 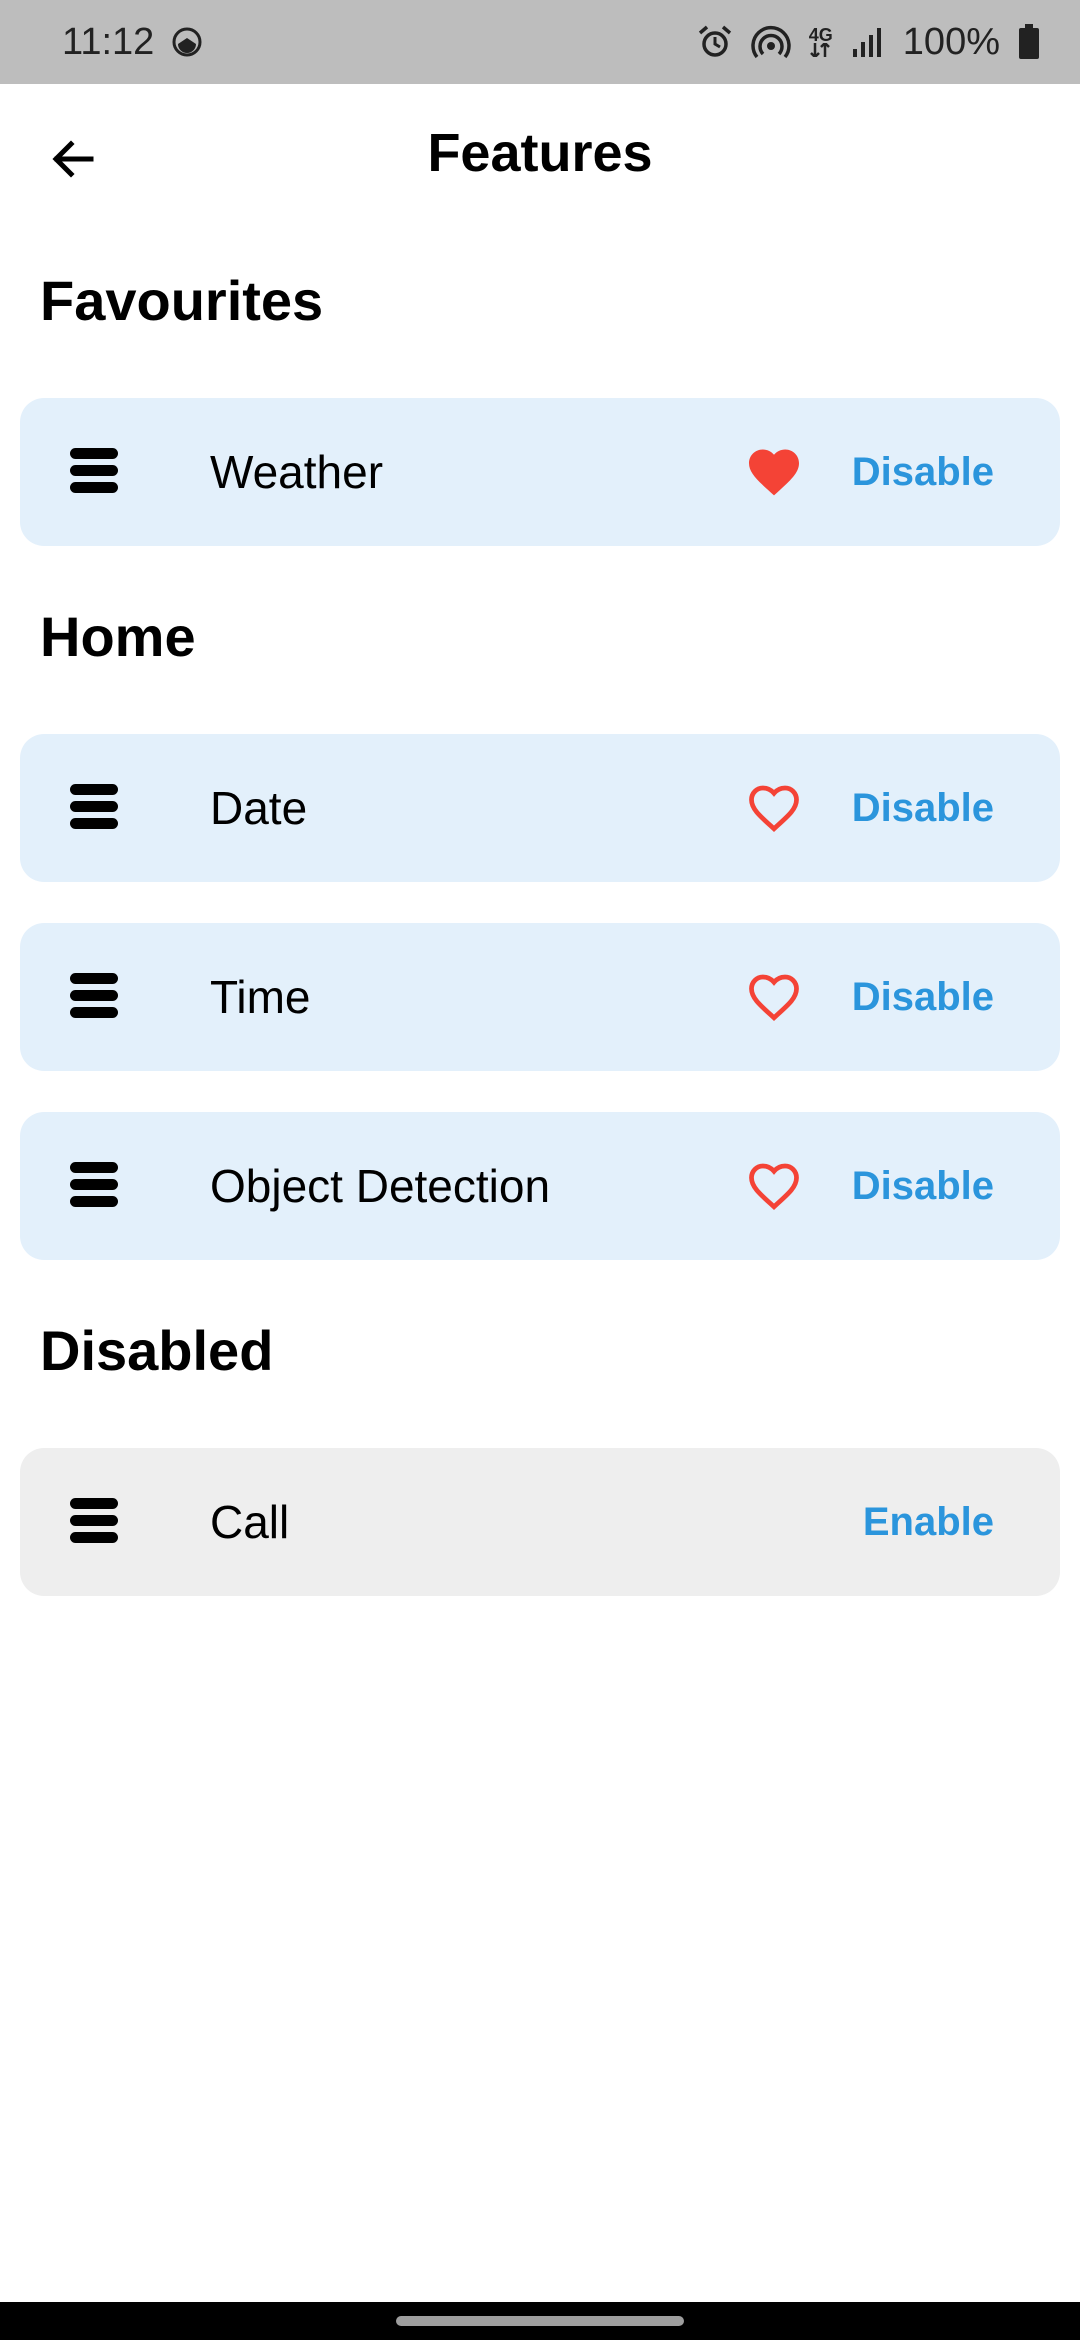 I want to click on app-bar: Features, so click(x=540, y=155).